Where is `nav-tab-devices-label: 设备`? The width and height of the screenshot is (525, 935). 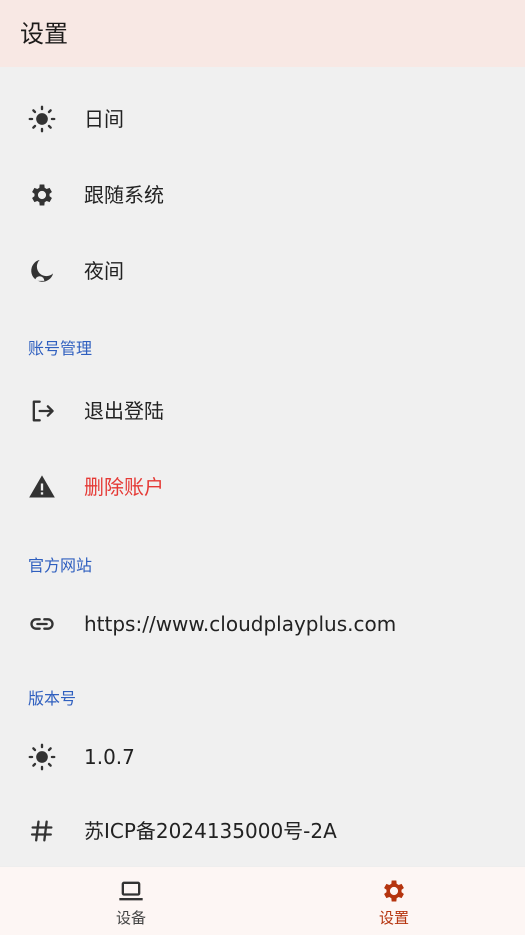
nav-tab-devices-label: 设备 is located at coordinates (130, 918).